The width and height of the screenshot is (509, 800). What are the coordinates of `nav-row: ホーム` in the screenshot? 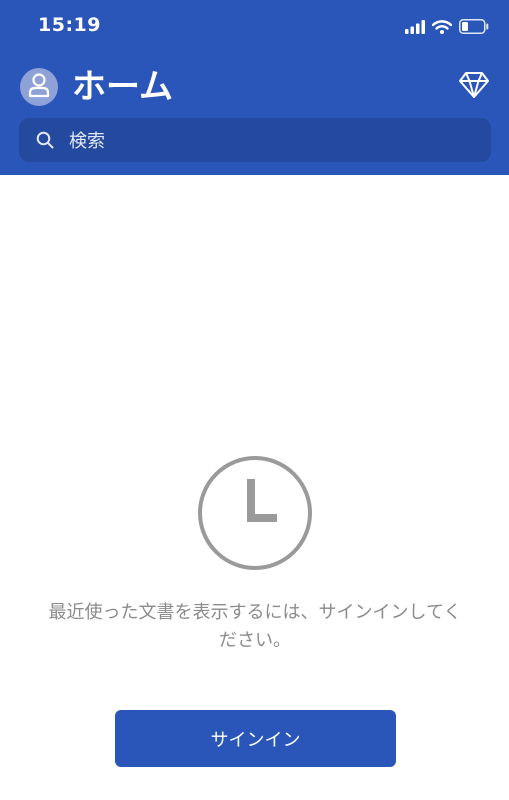 It's located at (254, 87).